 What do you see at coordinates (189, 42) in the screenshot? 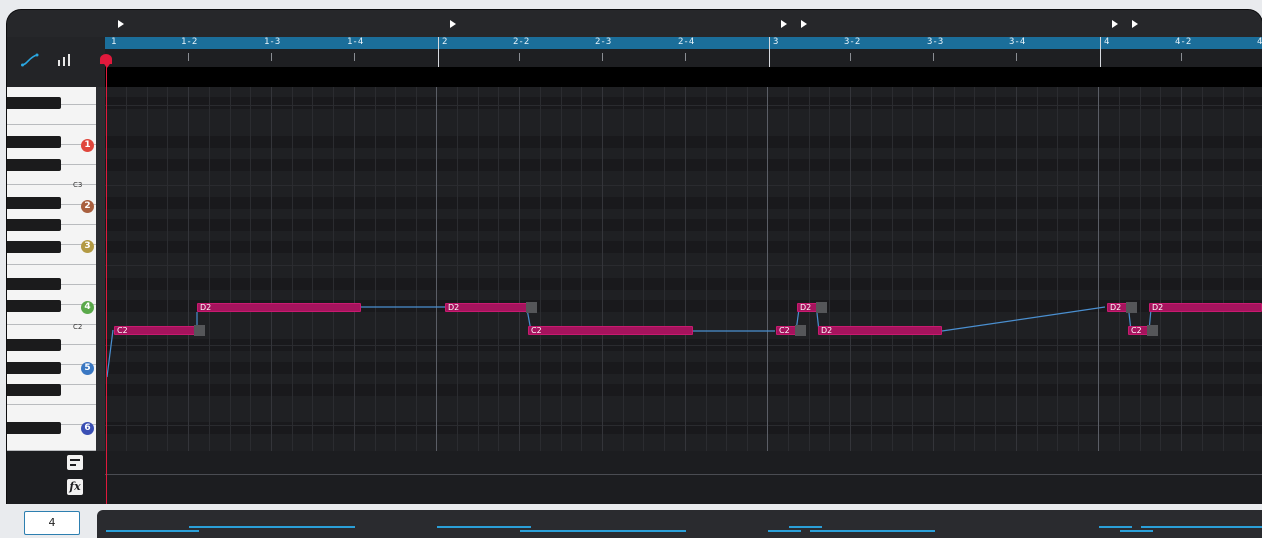
I see `ruler-label: 1-2` at bounding box center [189, 42].